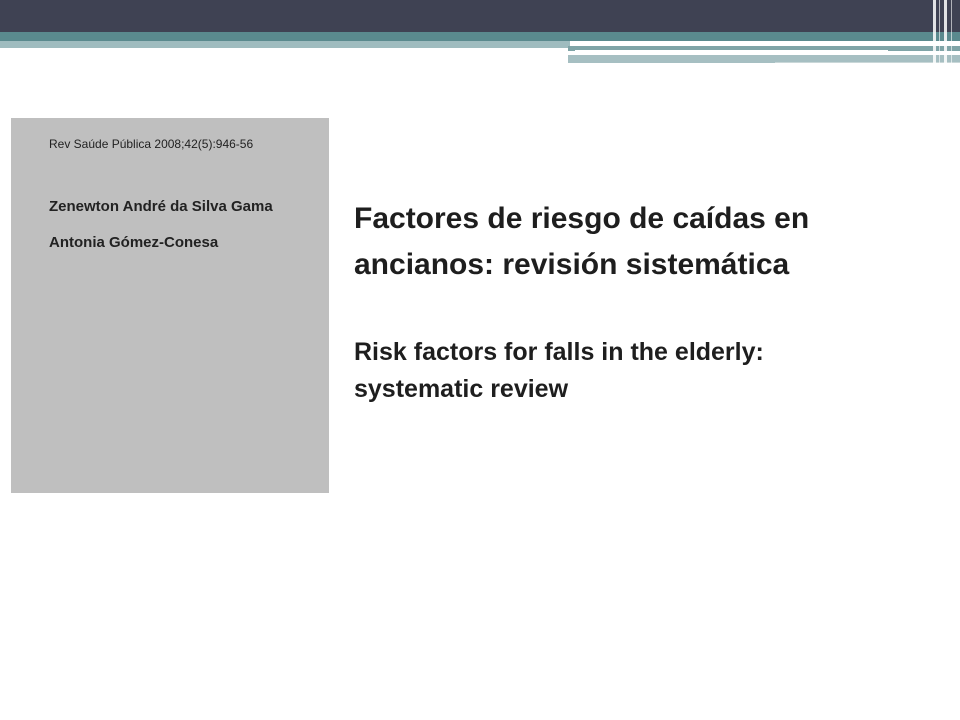 The height and width of the screenshot is (720, 960). Describe the element at coordinates (559, 352) in the screenshot. I see `title-line: Risk factors for falls in the elderly:` at that location.